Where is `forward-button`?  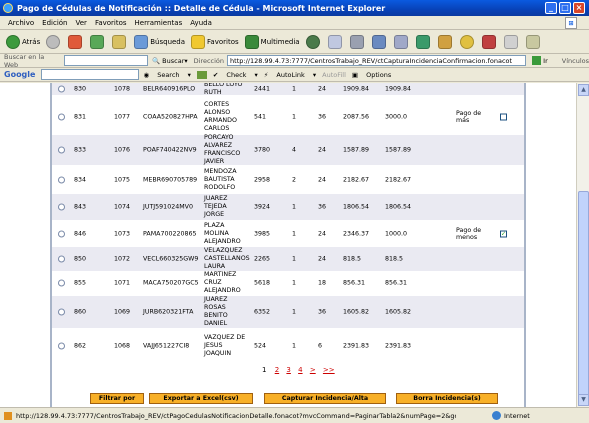 forward-button is located at coordinates (54, 41).